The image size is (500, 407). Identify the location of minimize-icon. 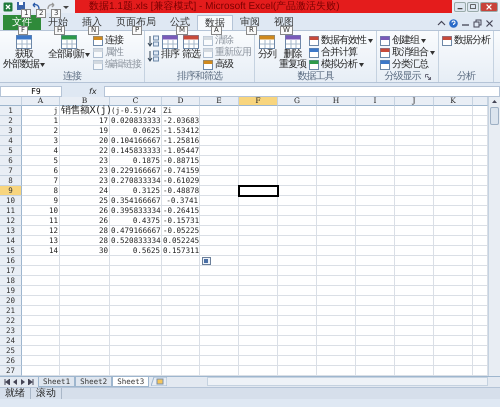
(460, 7).